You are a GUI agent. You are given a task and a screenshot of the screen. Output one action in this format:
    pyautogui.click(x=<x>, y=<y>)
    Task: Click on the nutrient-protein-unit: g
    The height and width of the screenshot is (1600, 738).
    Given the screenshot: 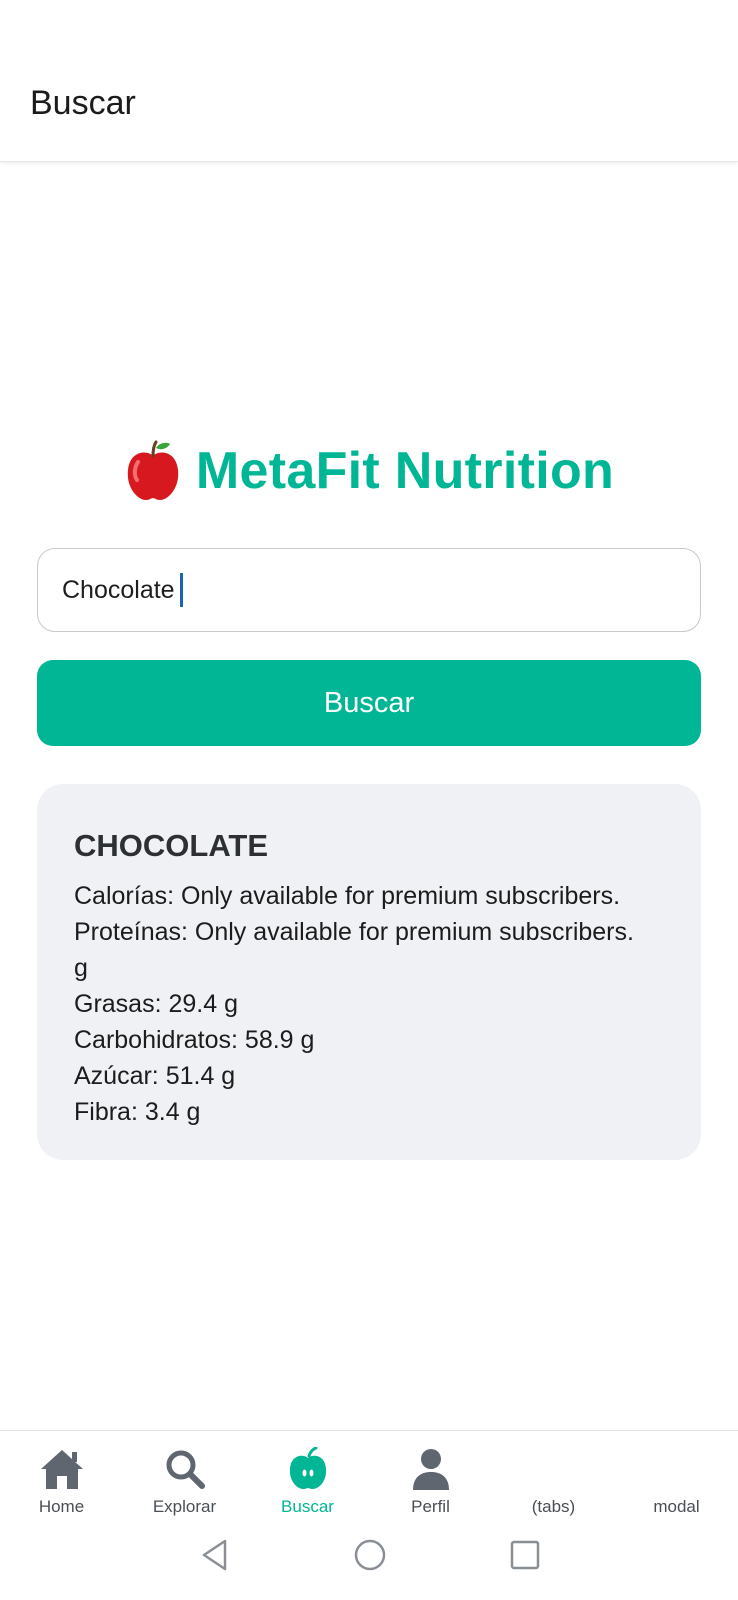 What is the action you would take?
    pyautogui.click(x=81, y=968)
    